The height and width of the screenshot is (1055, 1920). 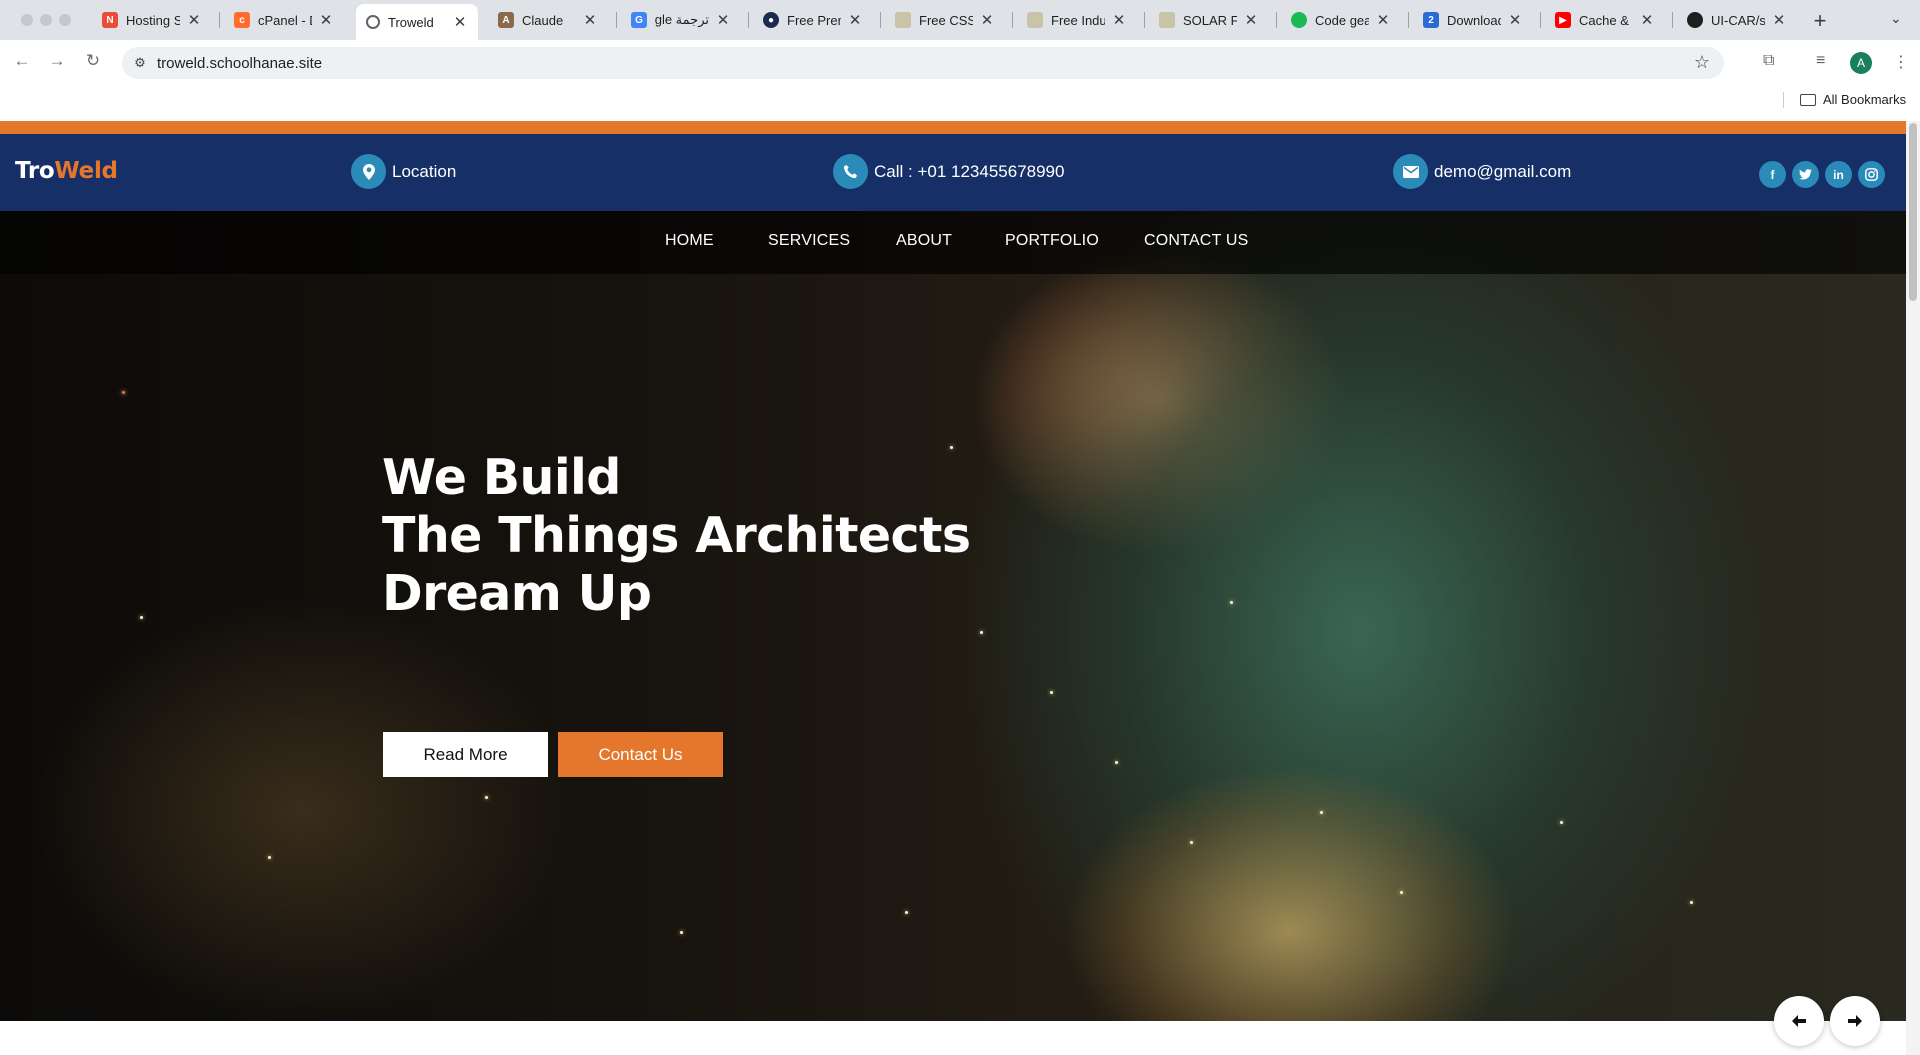 I want to click on nav-home: HOME, so click(x=689, y=241).